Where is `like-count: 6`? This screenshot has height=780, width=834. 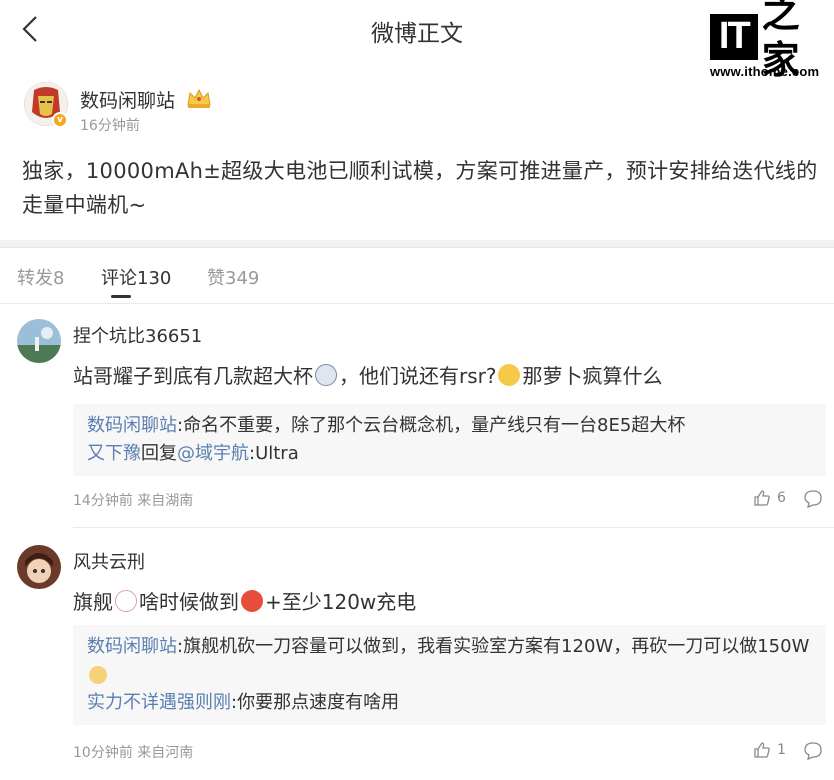 like-count: 6 is located at coordinates (781, 498).